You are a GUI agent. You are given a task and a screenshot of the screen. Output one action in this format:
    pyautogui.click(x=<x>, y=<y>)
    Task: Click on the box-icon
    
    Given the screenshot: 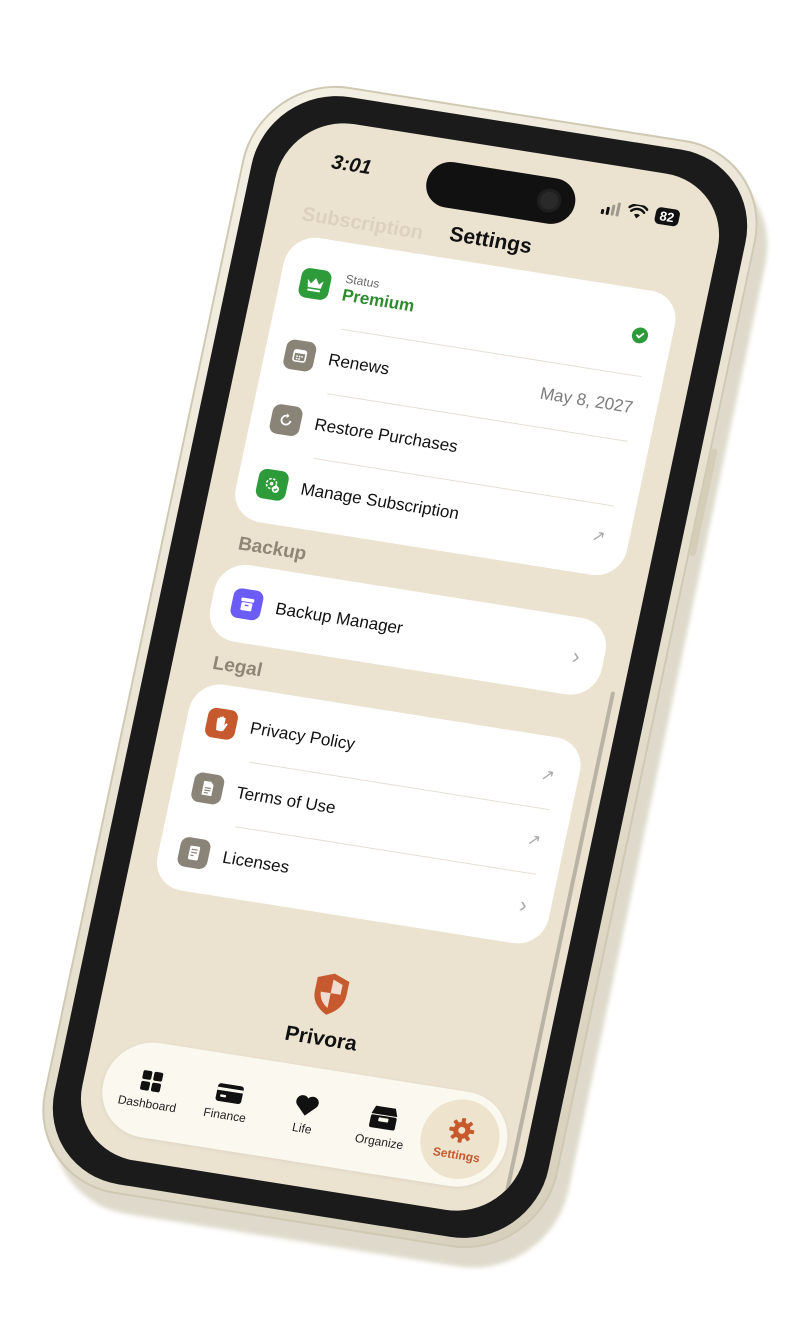 What is the action you would take?
    pyautogui.click(x=383, y=1118)
    